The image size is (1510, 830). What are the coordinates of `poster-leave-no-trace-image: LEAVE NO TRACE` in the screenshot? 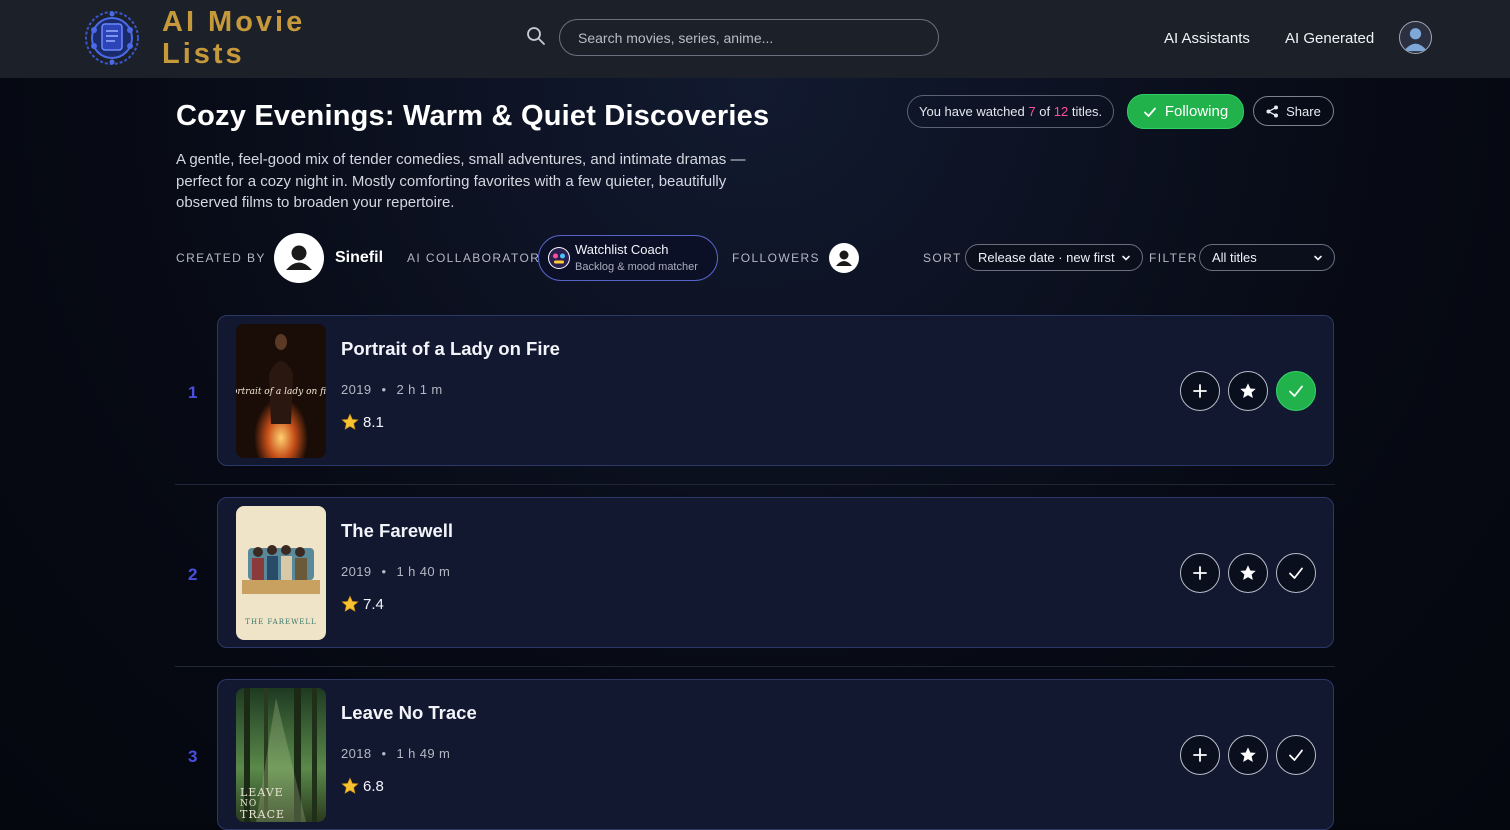 It's located at (281, 755).